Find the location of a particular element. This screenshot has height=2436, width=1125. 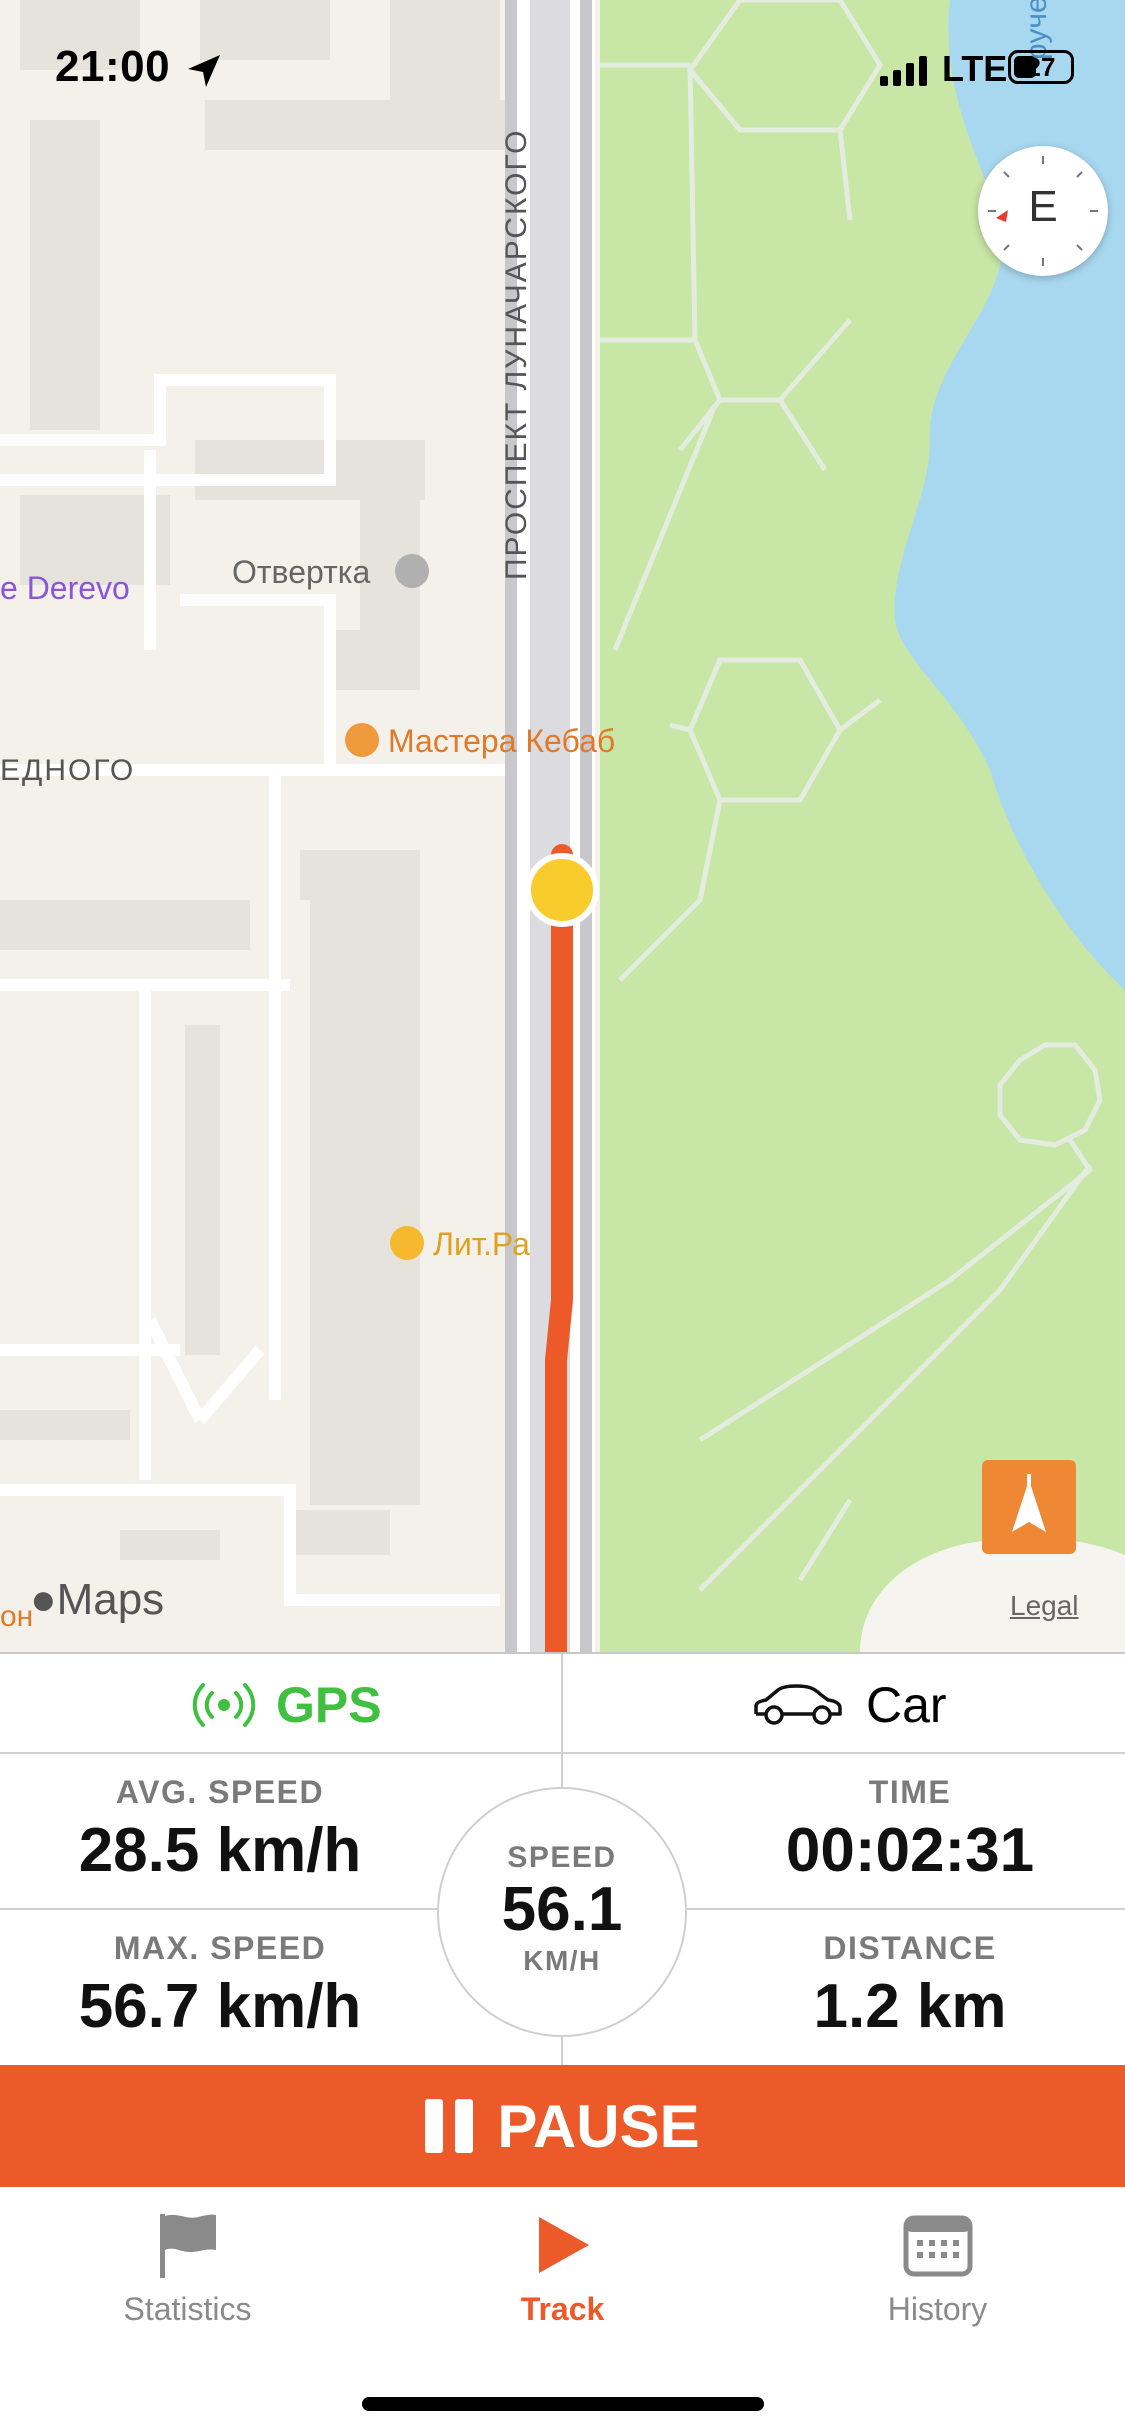

poi-kebab-label: Мастера Кебаб is located at coordinates (501, 741).